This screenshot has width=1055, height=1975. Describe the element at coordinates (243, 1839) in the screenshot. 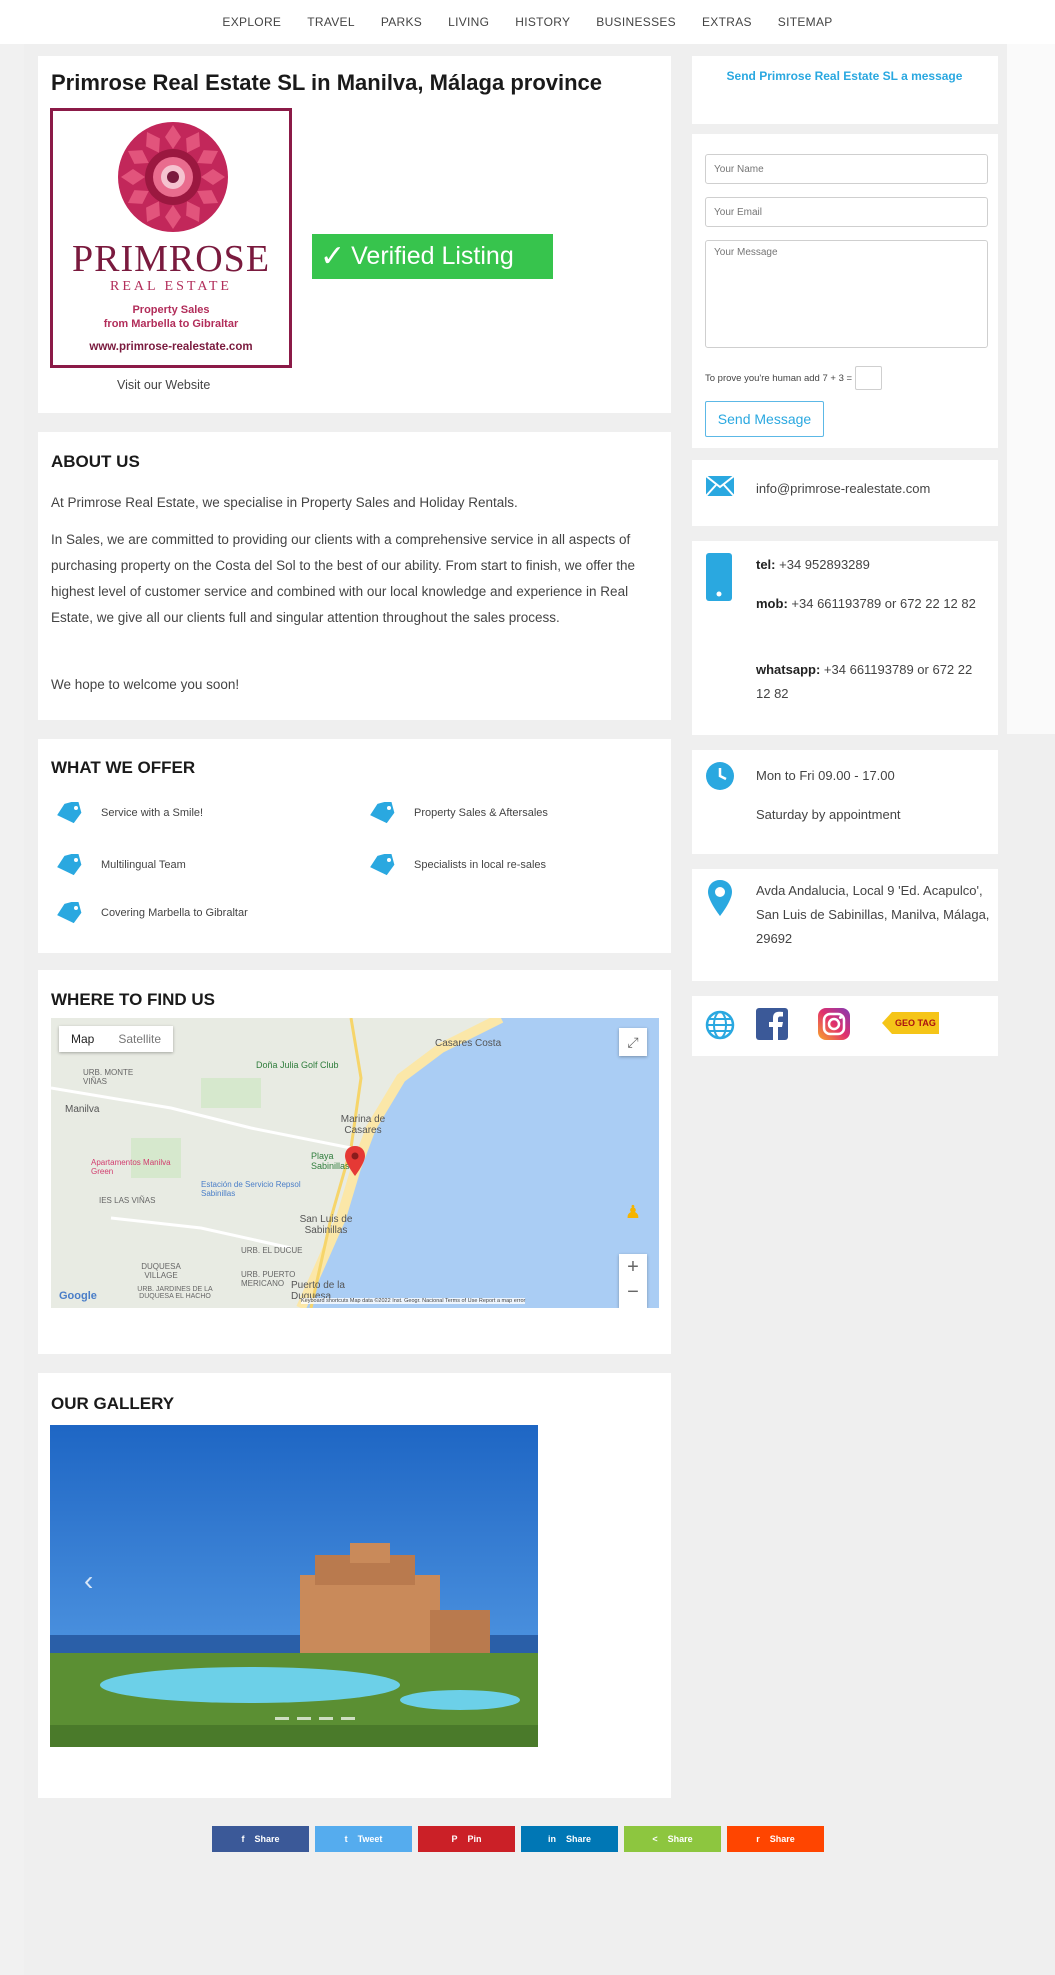

I see `facebook-icon: f` at that location.